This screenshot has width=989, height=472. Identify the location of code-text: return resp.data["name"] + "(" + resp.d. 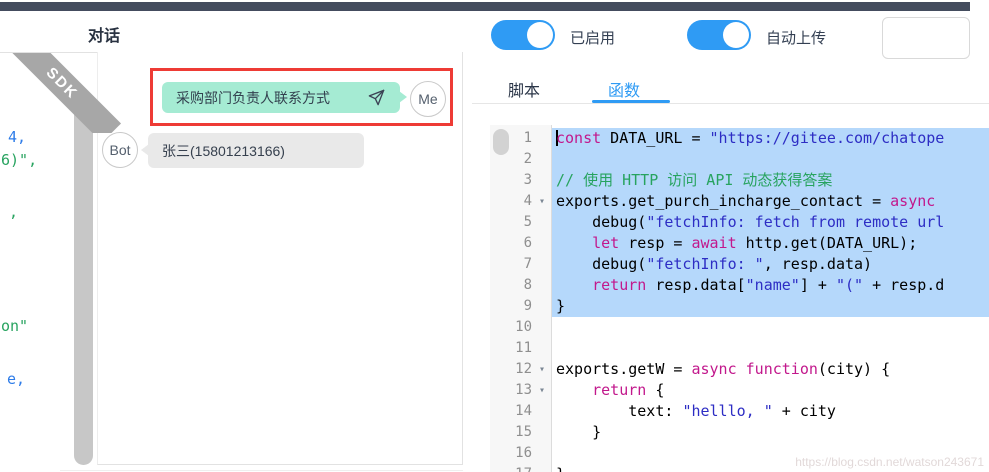
(770, 285).